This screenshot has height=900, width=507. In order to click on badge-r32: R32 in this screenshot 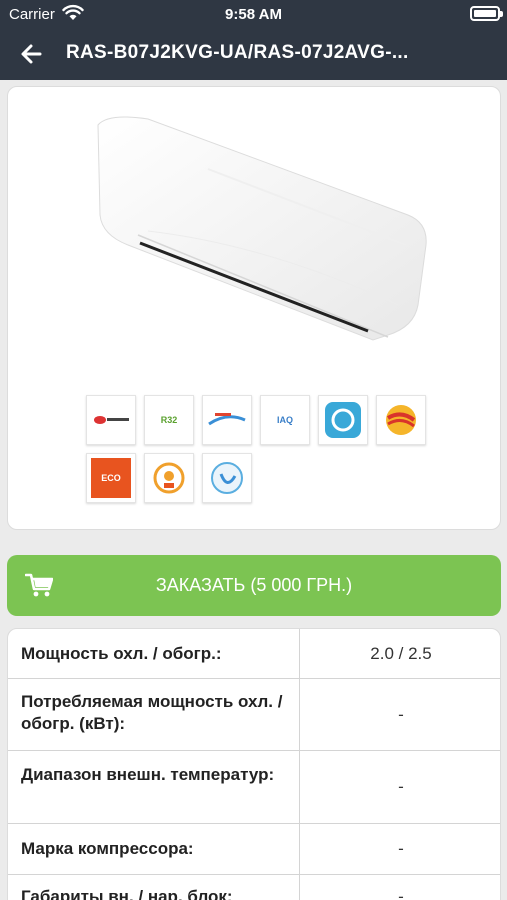, I will do `click(169, 420)`.